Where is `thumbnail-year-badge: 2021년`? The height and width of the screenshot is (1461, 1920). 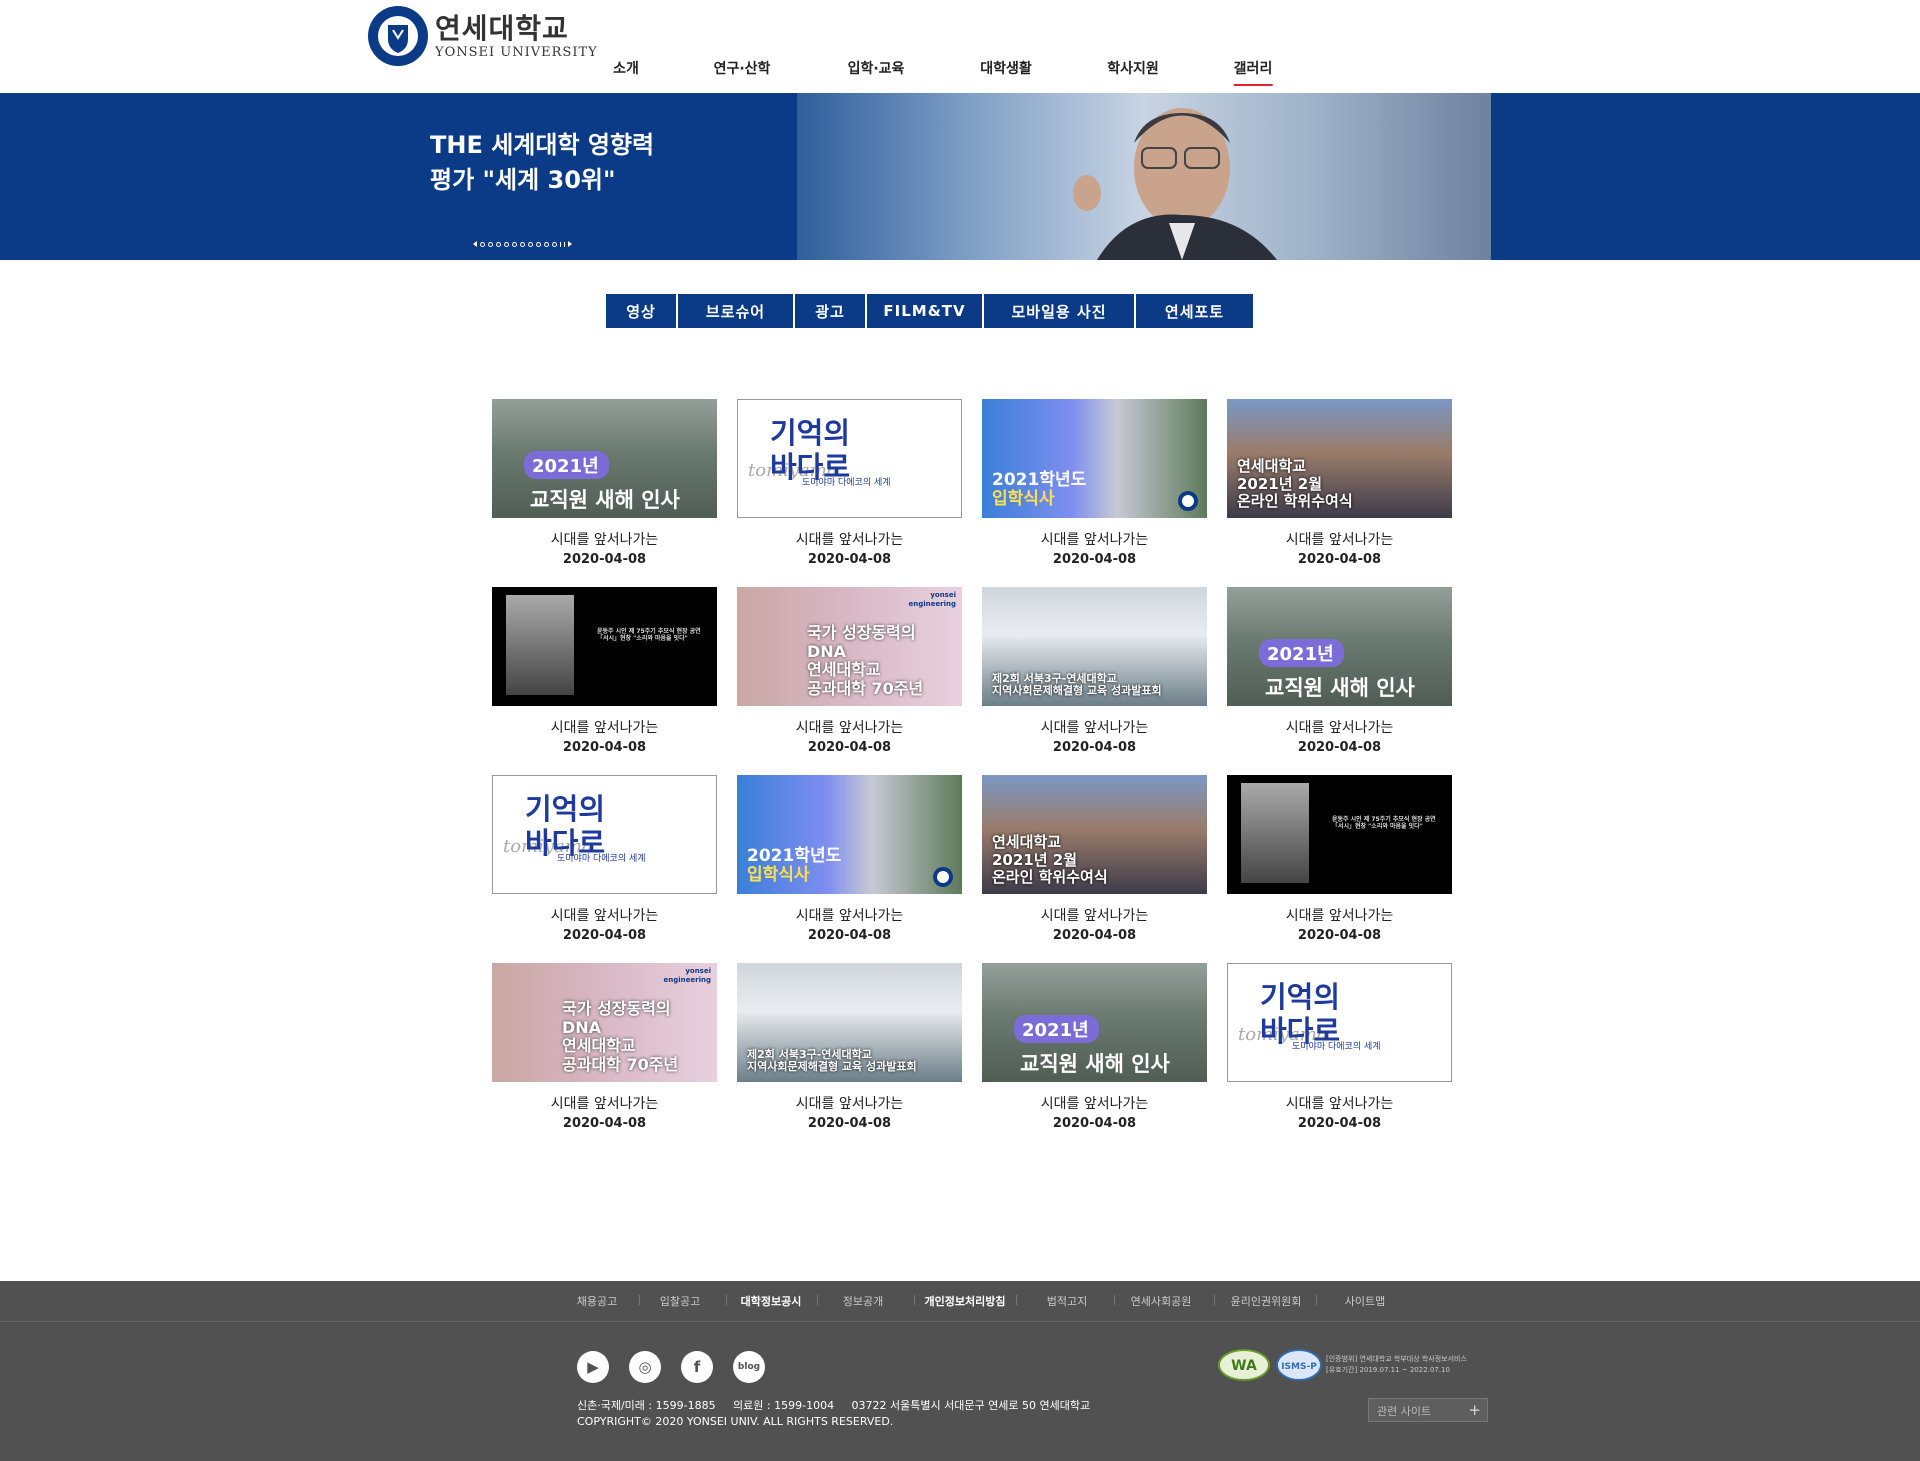 thumbnail-year-badge: 2021년 is located at coordinates (1056, 1029).